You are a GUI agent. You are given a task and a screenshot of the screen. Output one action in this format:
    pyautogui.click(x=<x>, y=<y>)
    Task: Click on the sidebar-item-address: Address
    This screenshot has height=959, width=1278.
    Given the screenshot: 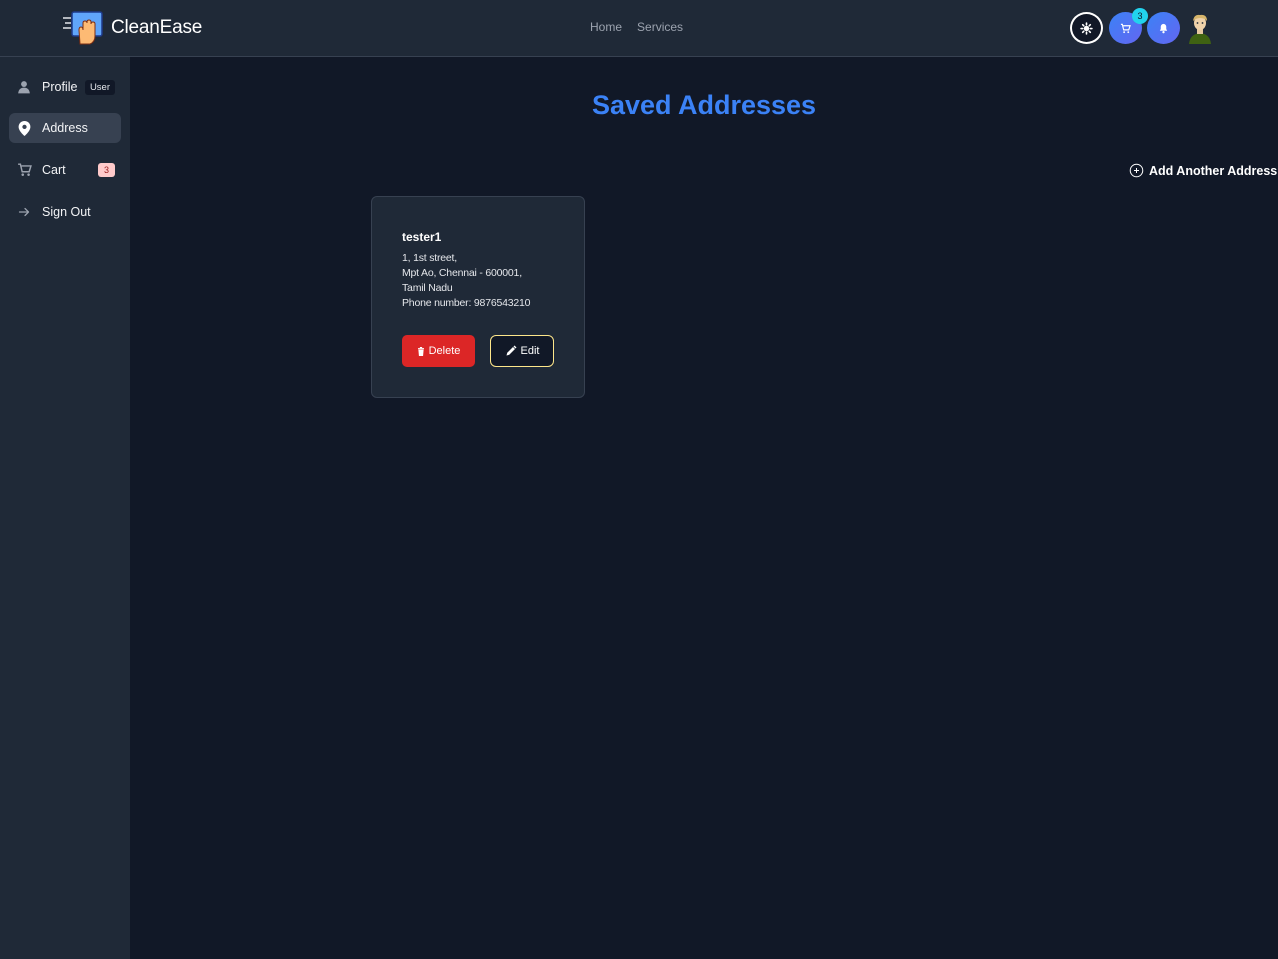 What is the action you would take?
    pyautogui.click(x=65, y=128)
    